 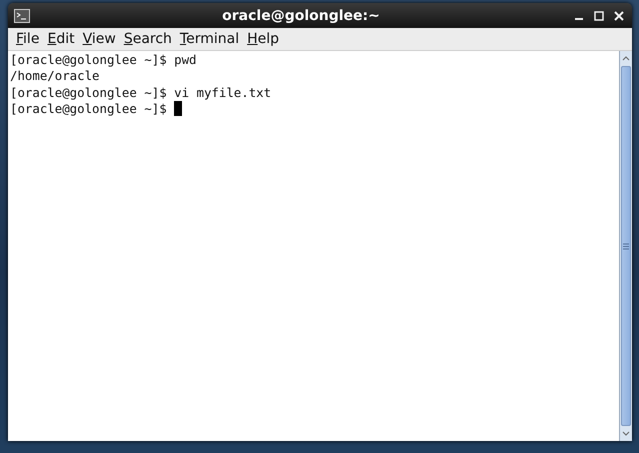 I want to click on scroll-thumb, so click(x=626, y=246).